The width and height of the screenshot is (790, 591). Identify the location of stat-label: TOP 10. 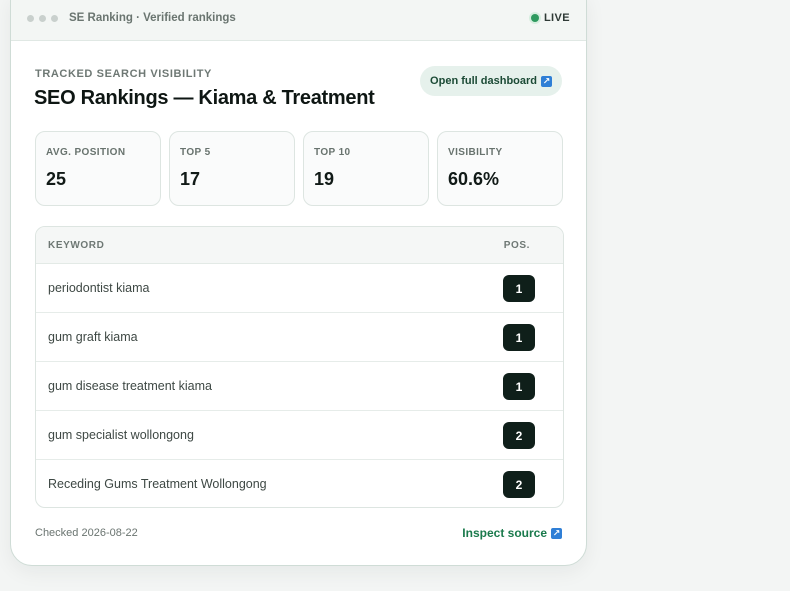
(332, 152).